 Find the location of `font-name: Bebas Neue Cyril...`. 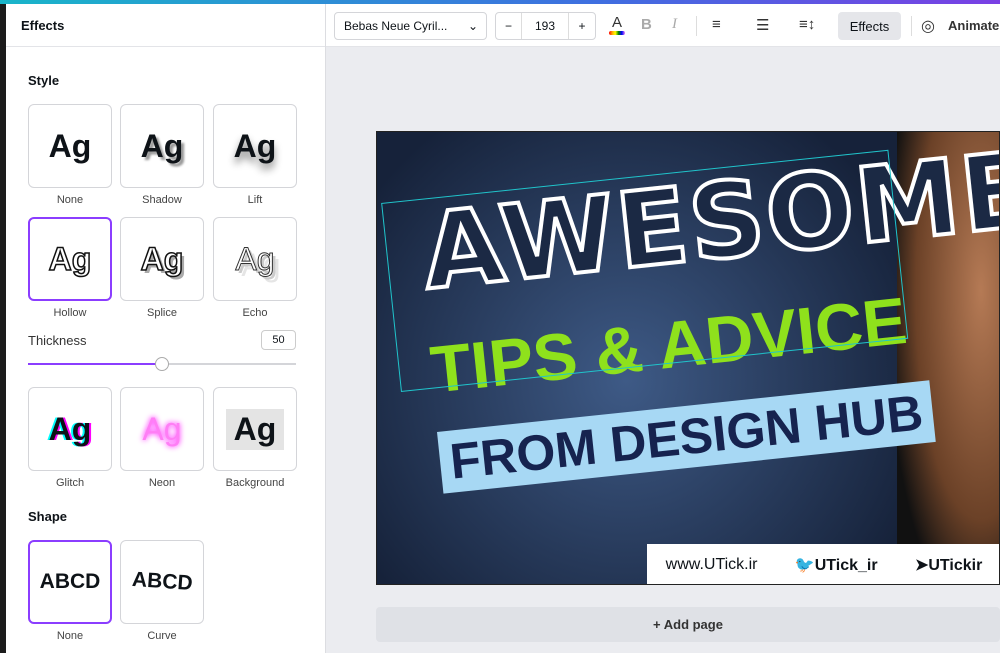

font-name: Bebas Neue Cyril... is located at coordinates (396, 26).